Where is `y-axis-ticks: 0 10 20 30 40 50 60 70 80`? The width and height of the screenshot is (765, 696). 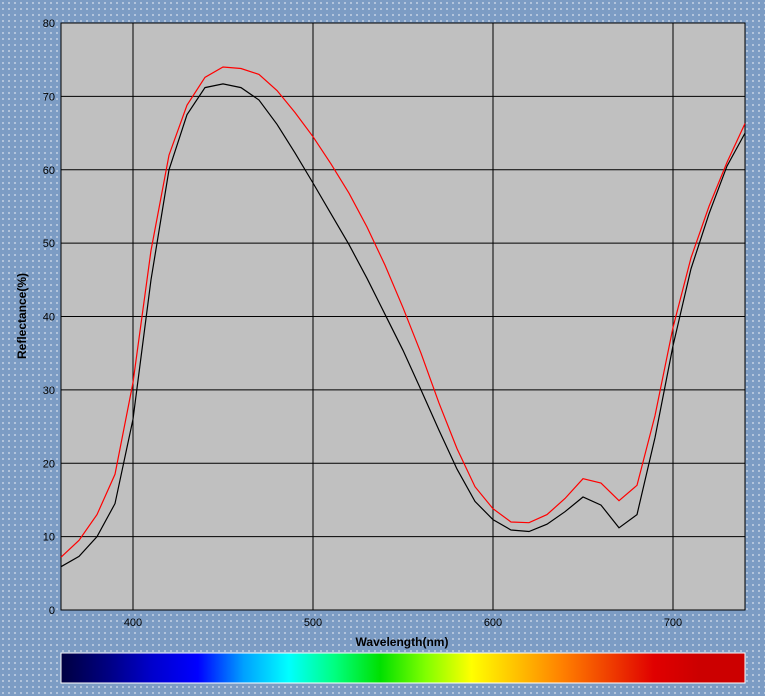 y-axis-ticks: 0 10 20 30 40 50 60 70 80 is located at coordinates (49, 317).